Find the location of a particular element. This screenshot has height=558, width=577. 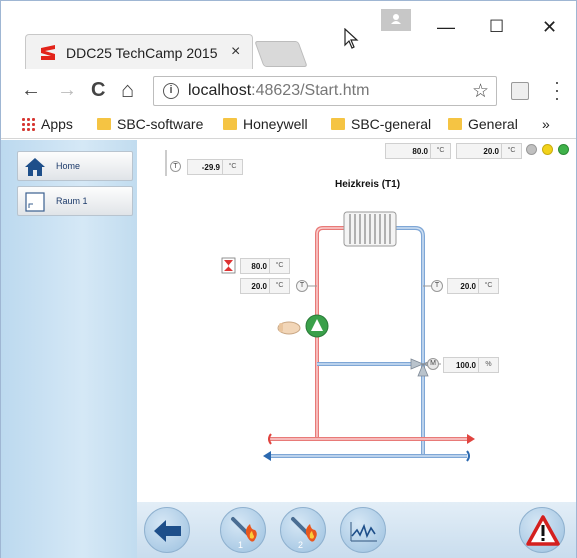

profile-button is located at coordinates (396, 20).